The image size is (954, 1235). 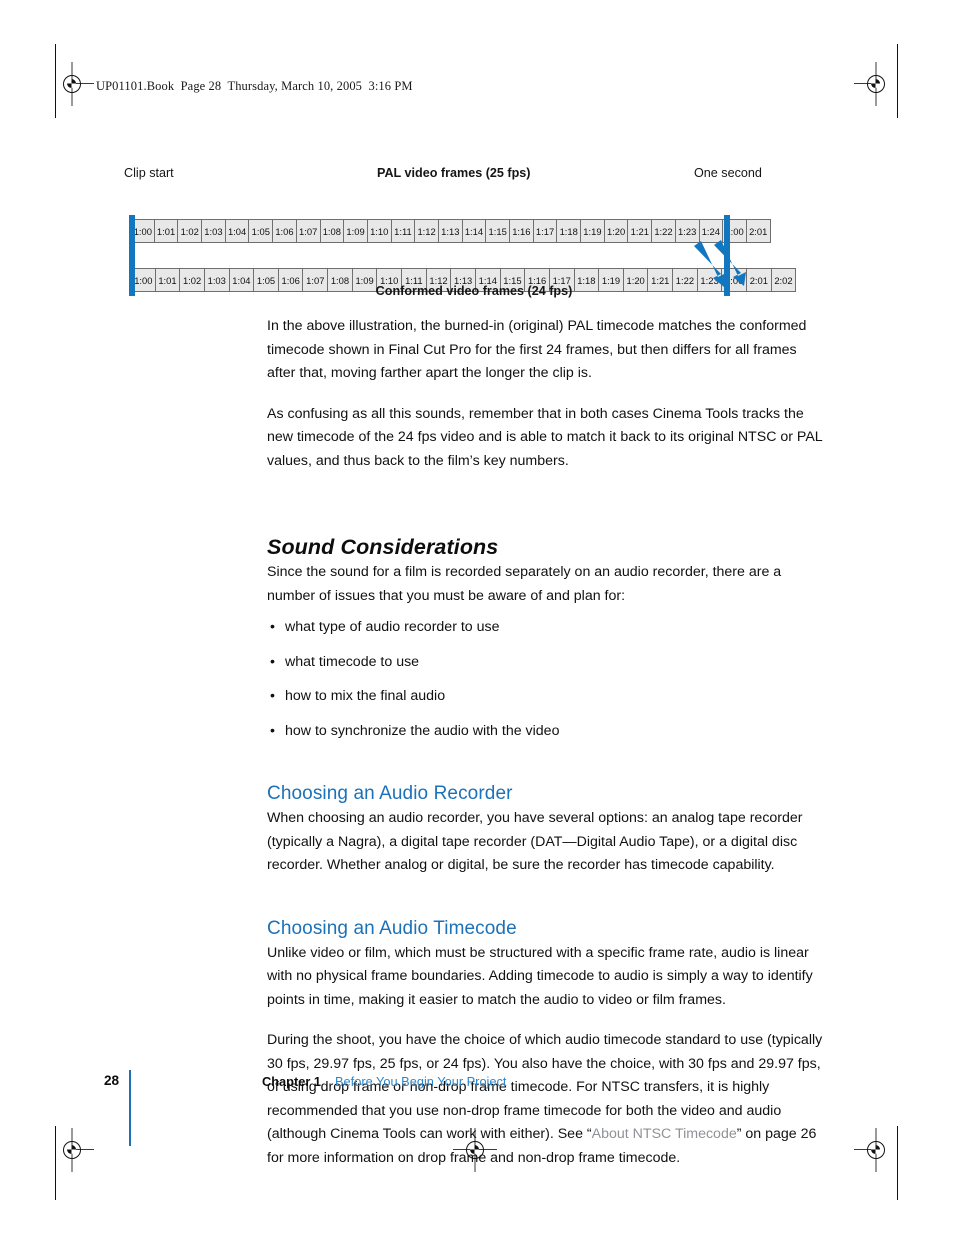 I want to click on figure-label-clip-start: Clip start, so click(x=149, y=173).